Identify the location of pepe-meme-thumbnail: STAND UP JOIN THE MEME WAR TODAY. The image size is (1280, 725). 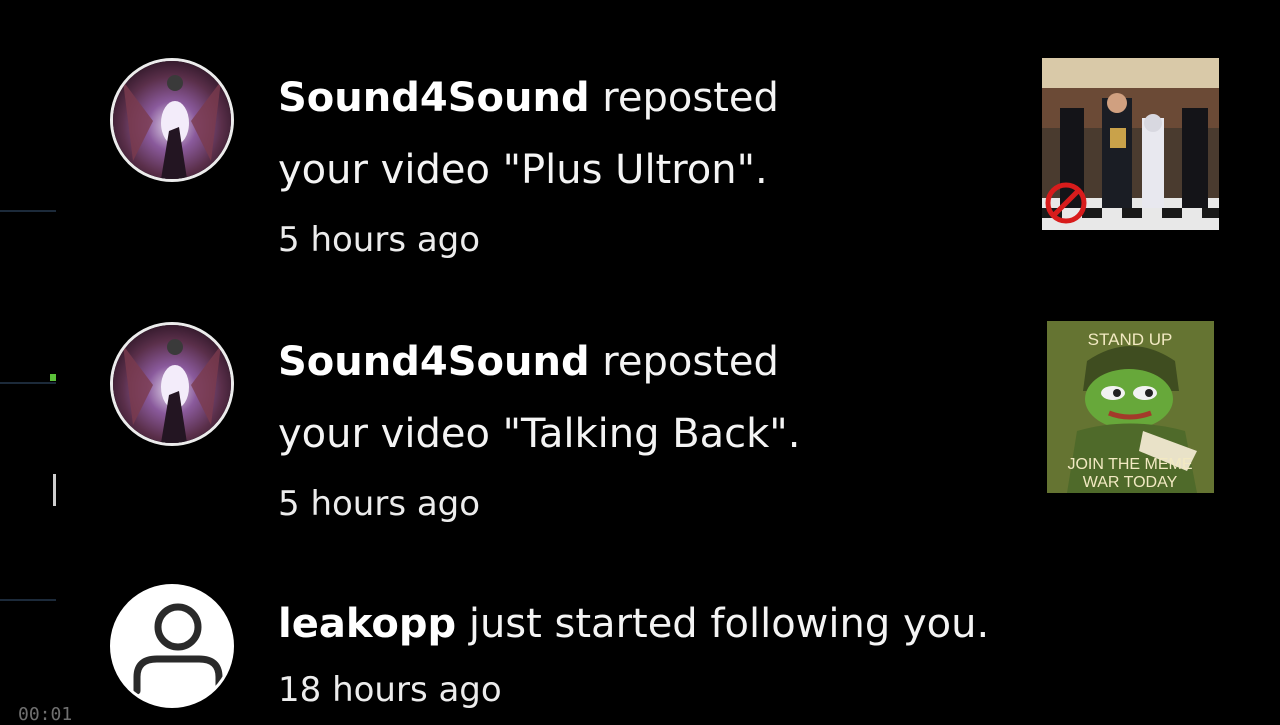
(1130, 407).